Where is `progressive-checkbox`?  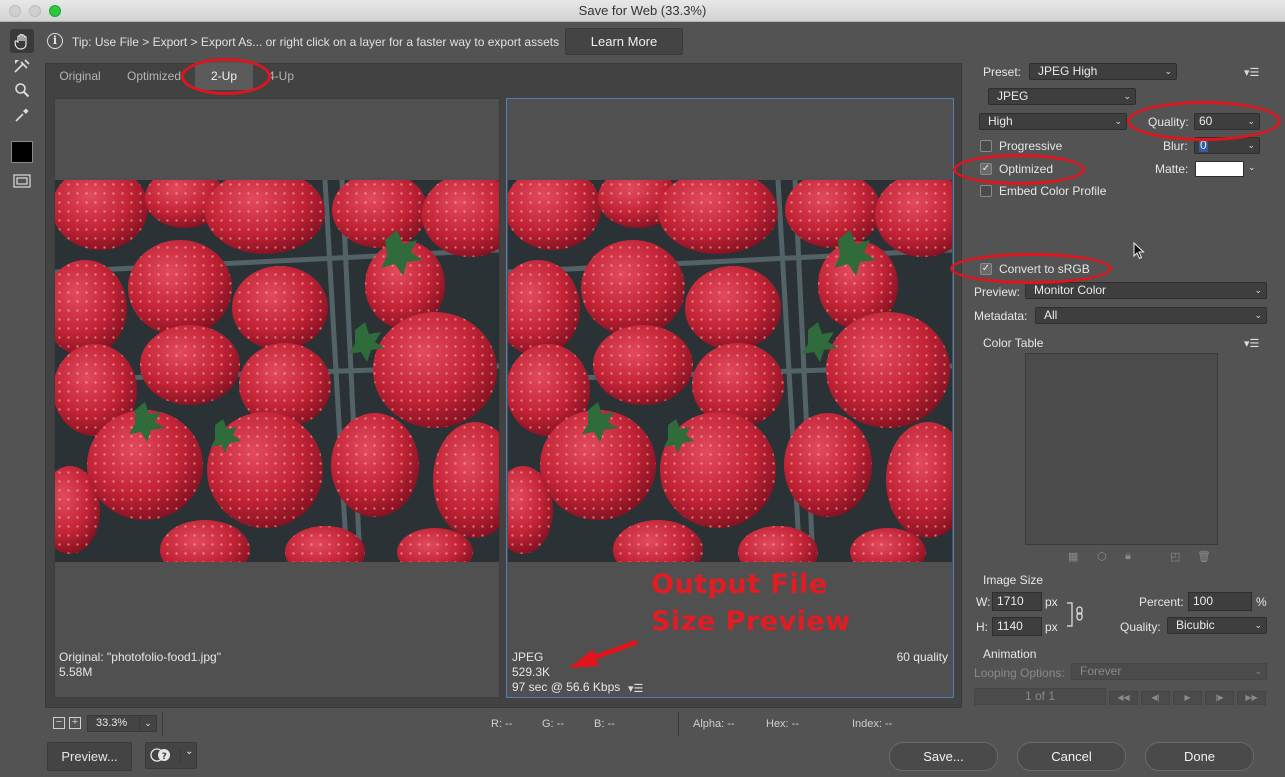
progressive-checkbox is located at coordinates (986, 146).